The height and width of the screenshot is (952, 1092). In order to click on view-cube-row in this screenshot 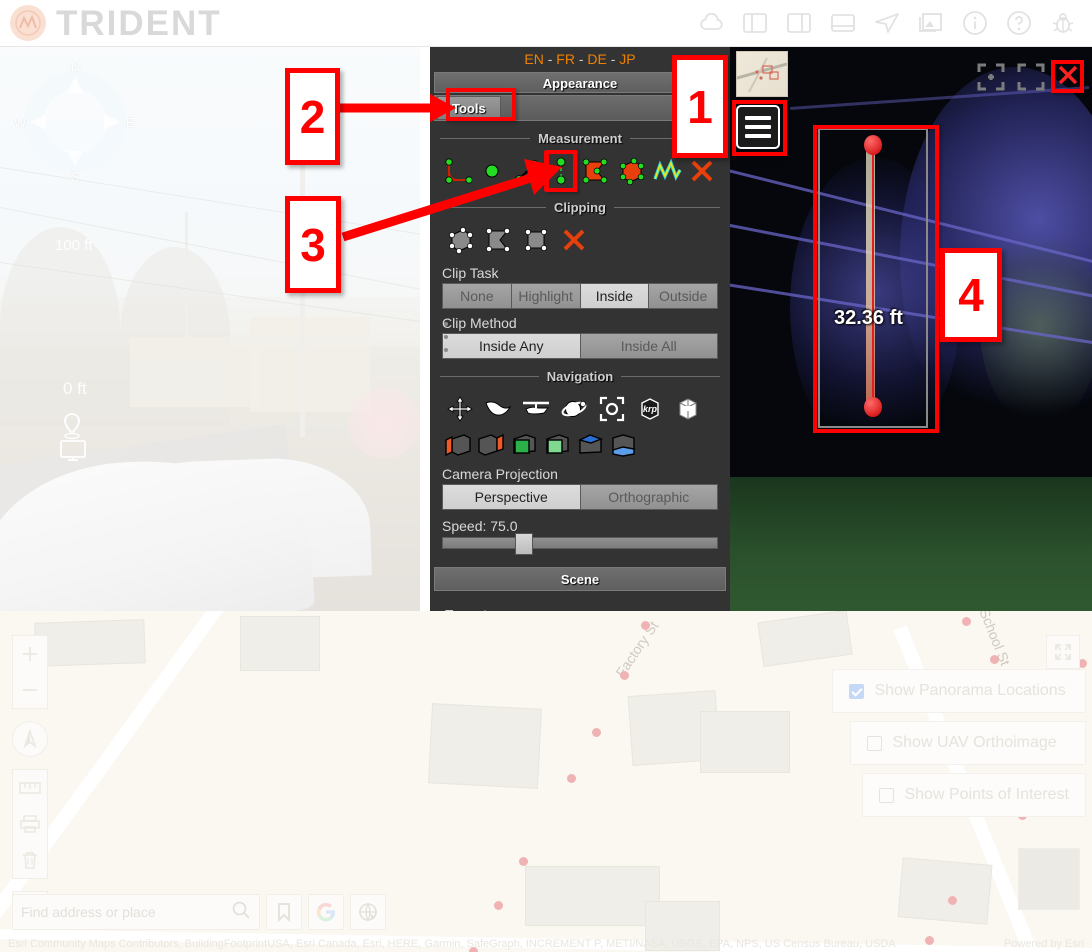, I will do `click(580, 444)`.